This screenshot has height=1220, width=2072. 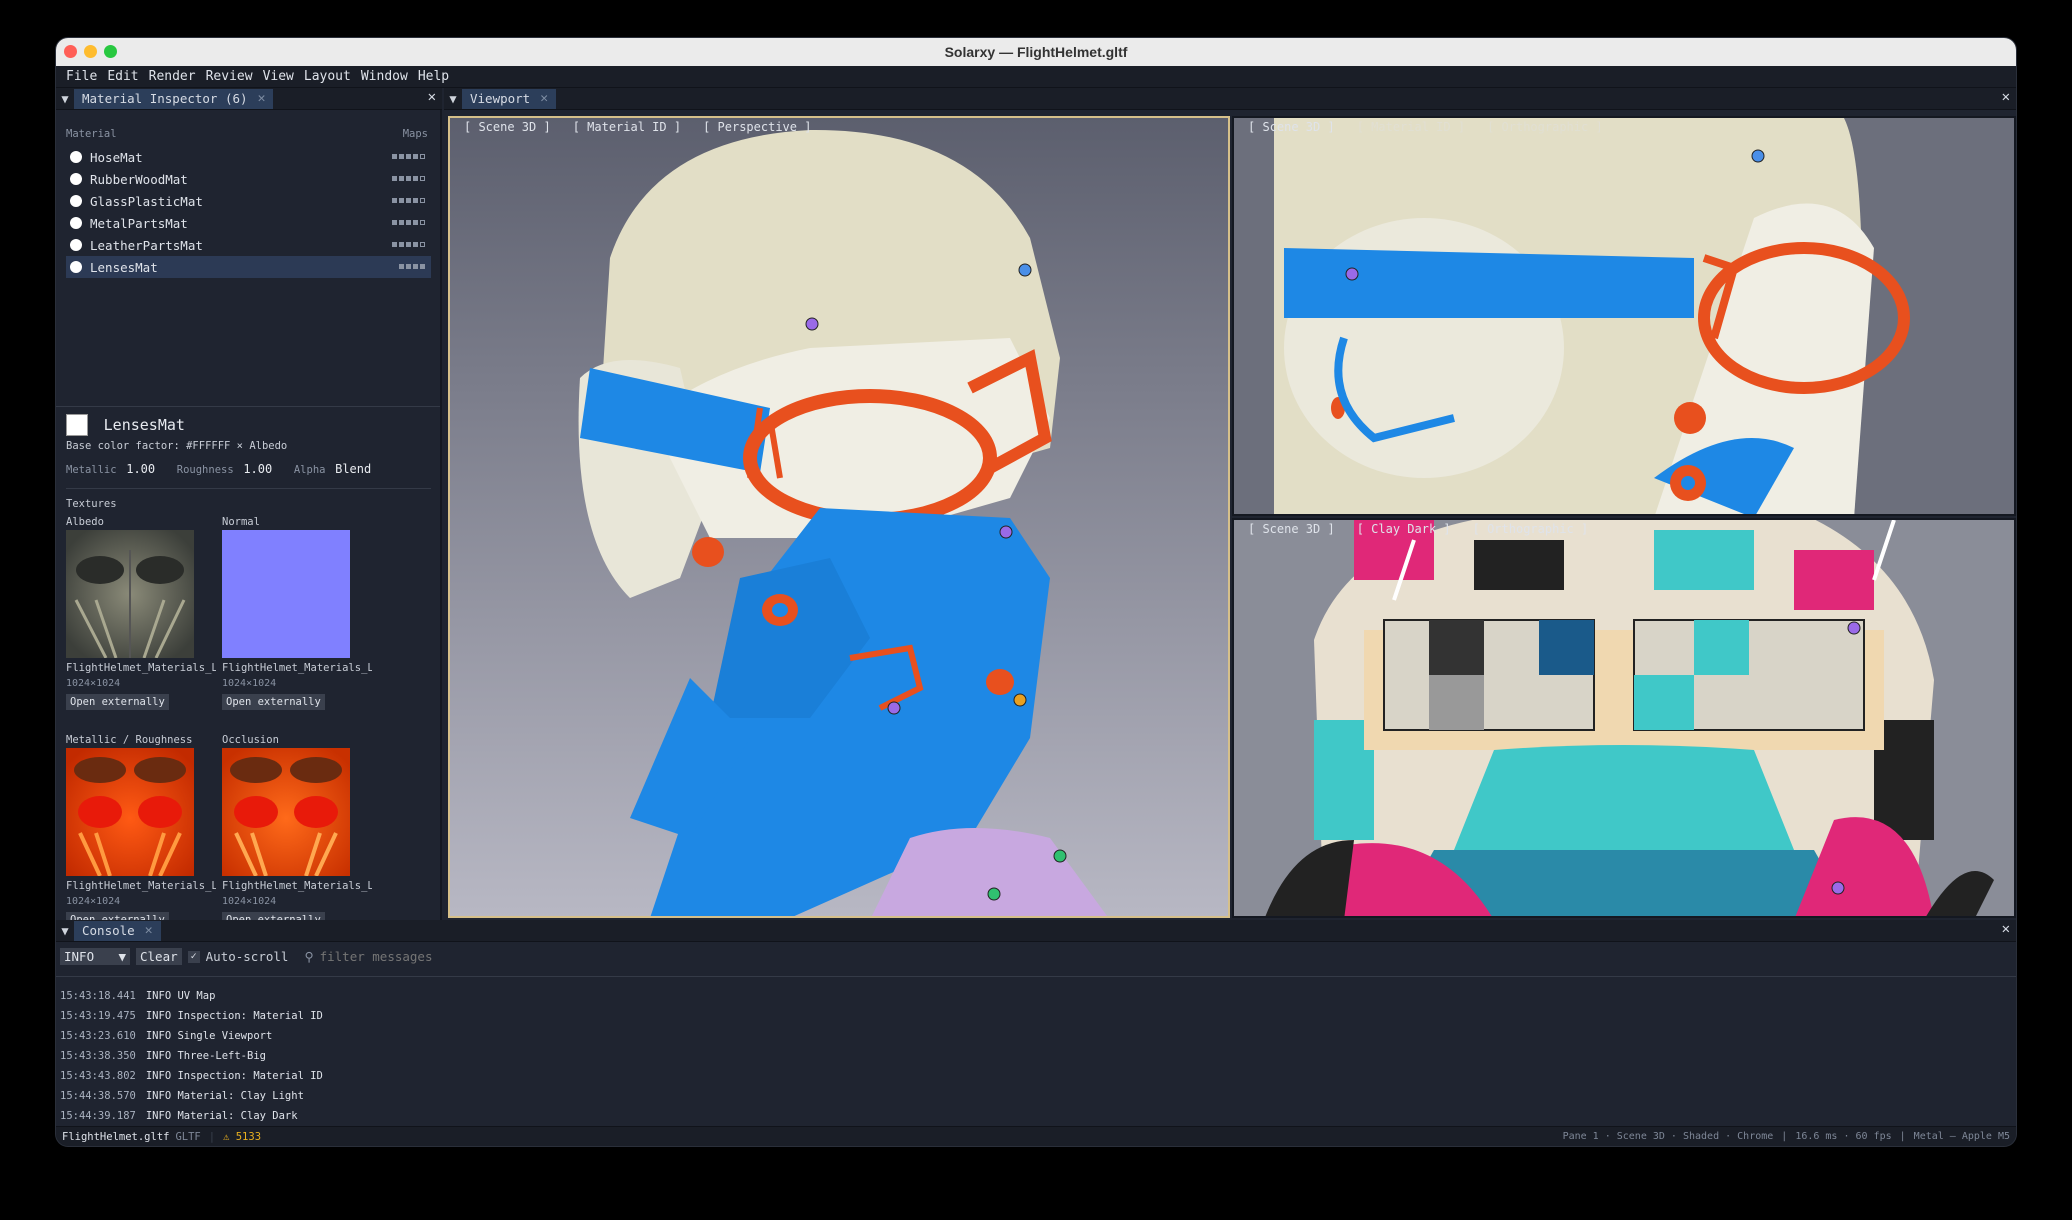 What do you see at coordinates (70, 51) in the screenshot?
I see `close-window-button` at bounding box center [70, 51].